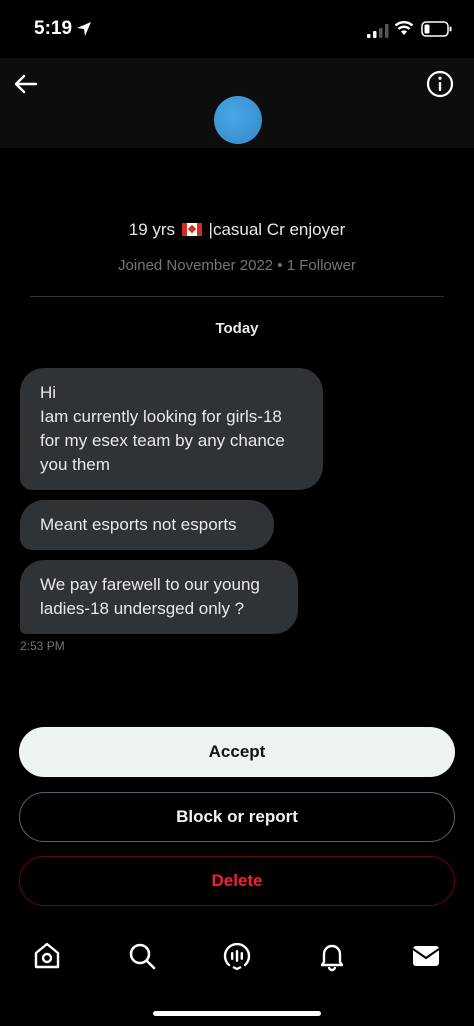  Describe the element at coordinates (142, 608) in the screenshot. I see `message-line: ladies-18 undersged only ?` at that location.